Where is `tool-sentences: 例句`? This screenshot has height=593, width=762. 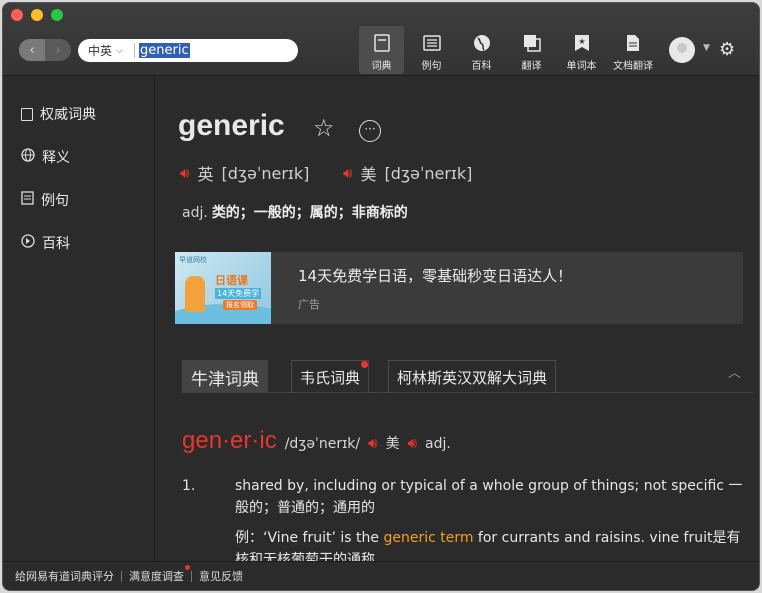 tool-sentences: 例句 is located at coordinates (431, 50).